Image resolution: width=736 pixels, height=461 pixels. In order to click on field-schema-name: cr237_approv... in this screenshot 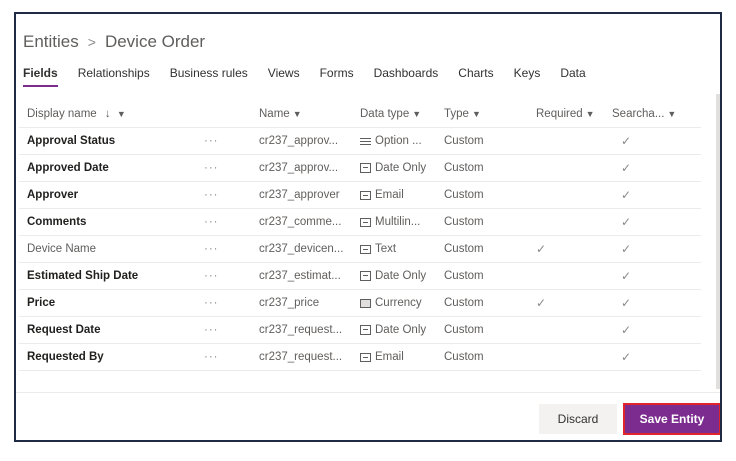, I will do `click(299, 141)`.